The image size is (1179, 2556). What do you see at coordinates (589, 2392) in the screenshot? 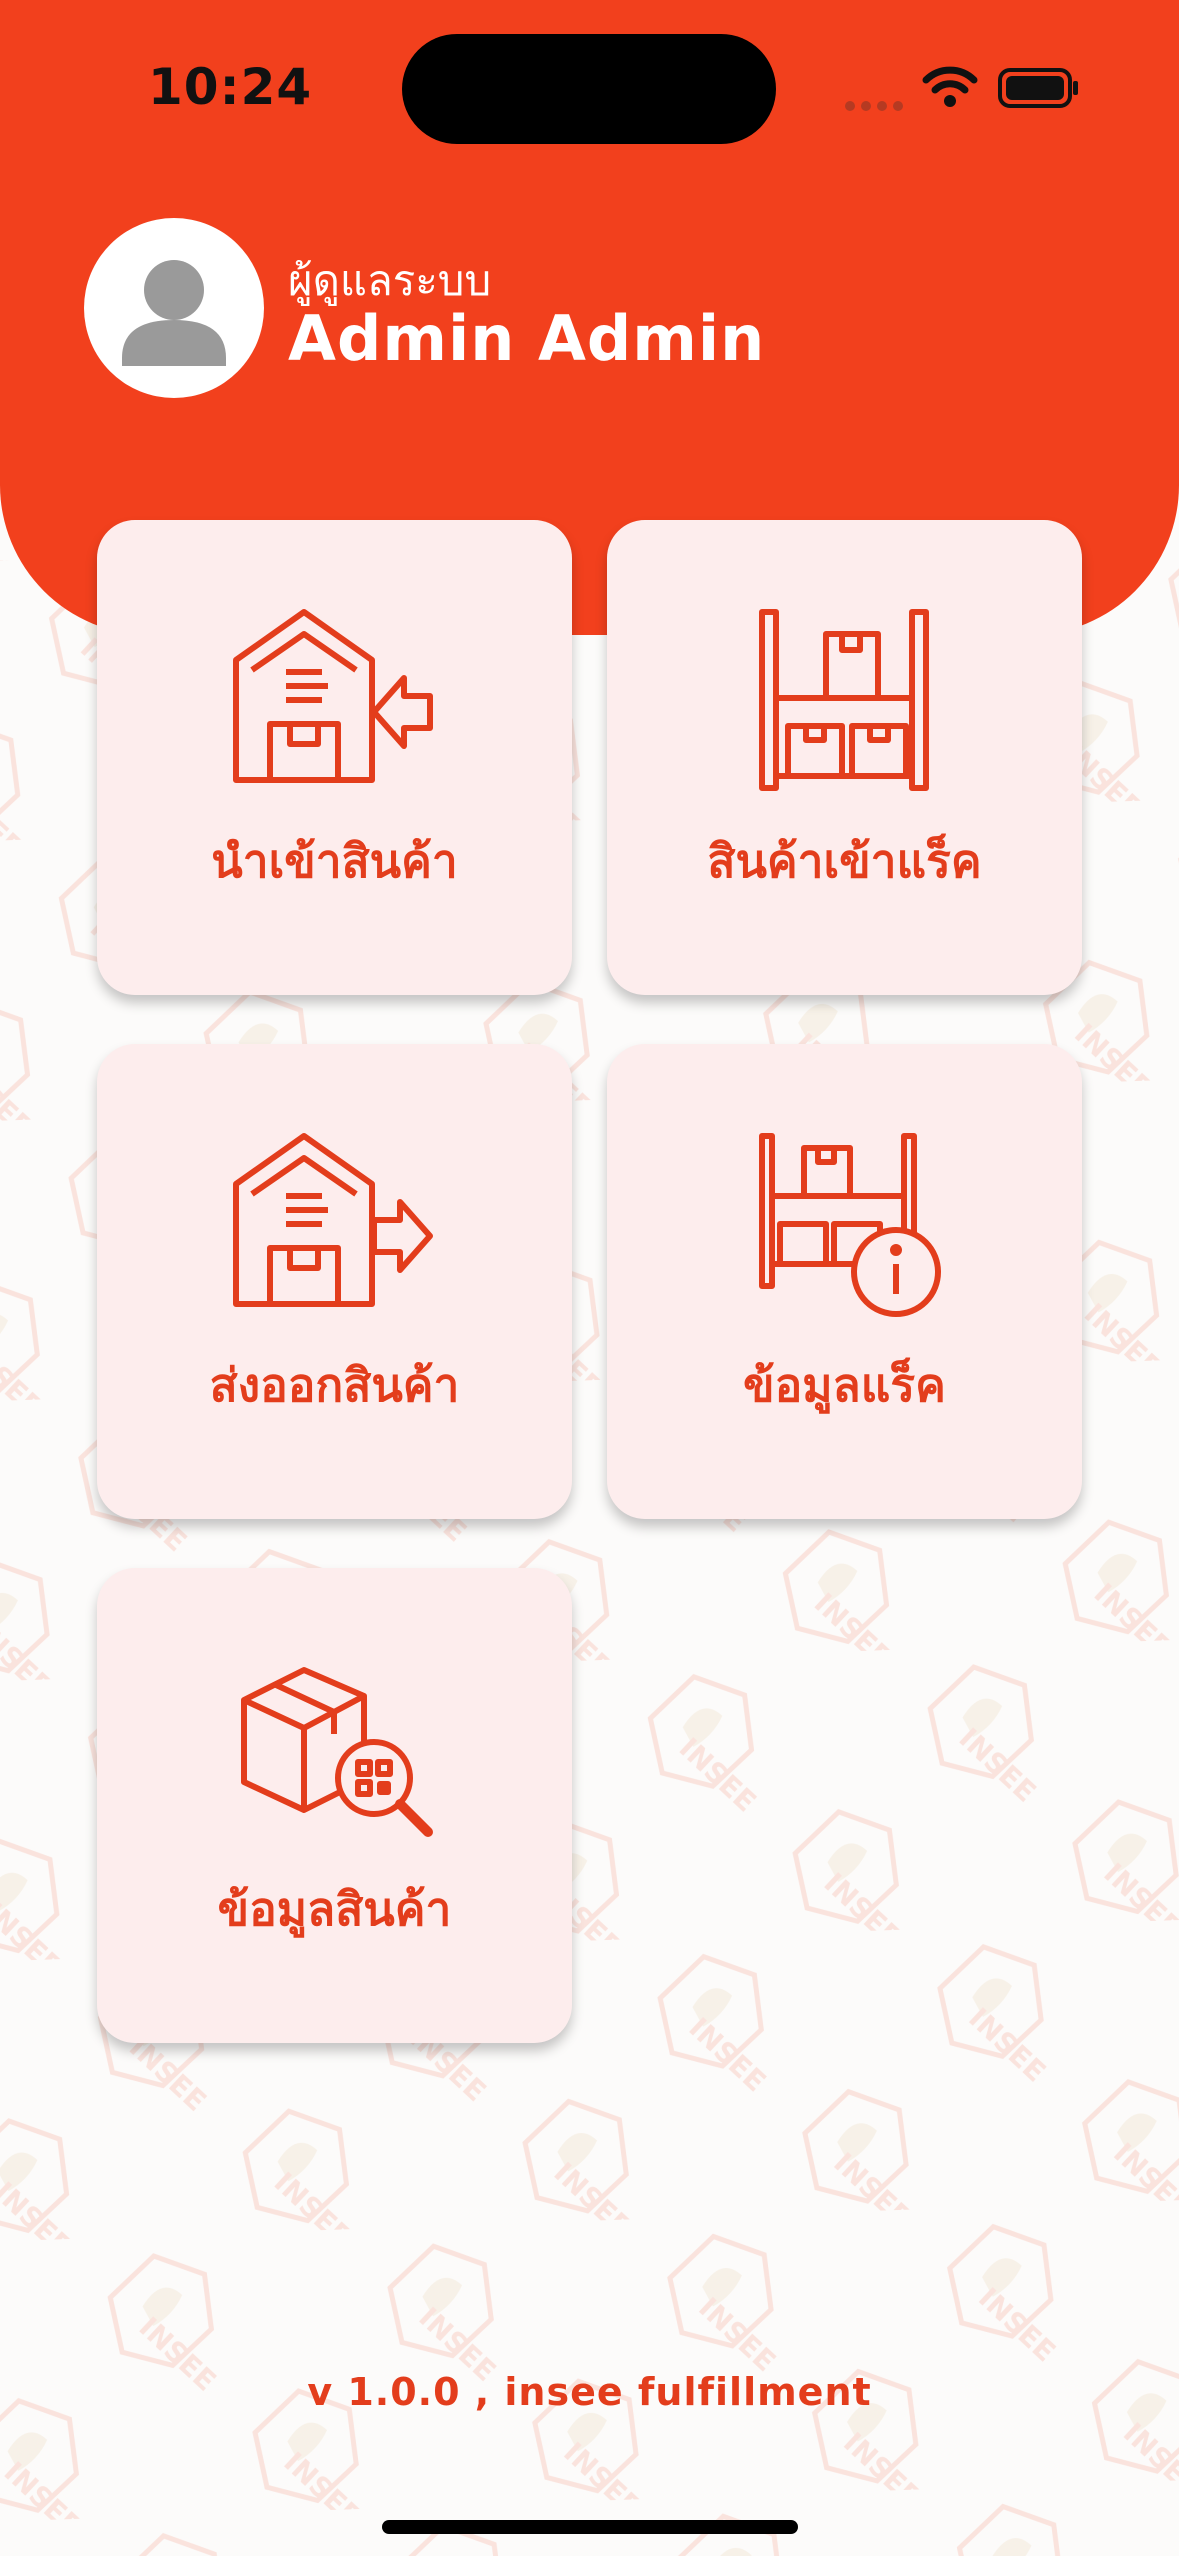
I see `app-version: v 1.0.0 , insee fulfillment` at bounding box center [589, 2392].